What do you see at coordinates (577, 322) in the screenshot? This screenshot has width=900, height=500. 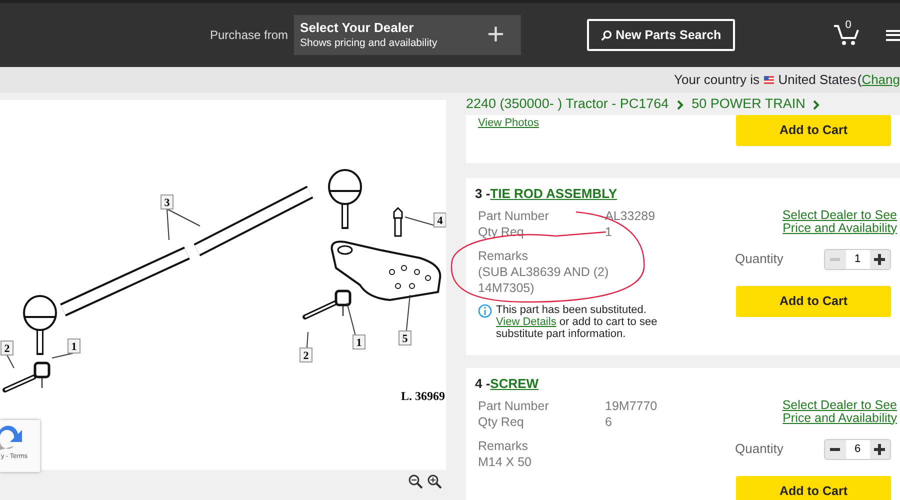 I see `substitution-notice: This part has been substituted. View Details or add to cart to see substitute part information.` at bounding box center [577, 322].